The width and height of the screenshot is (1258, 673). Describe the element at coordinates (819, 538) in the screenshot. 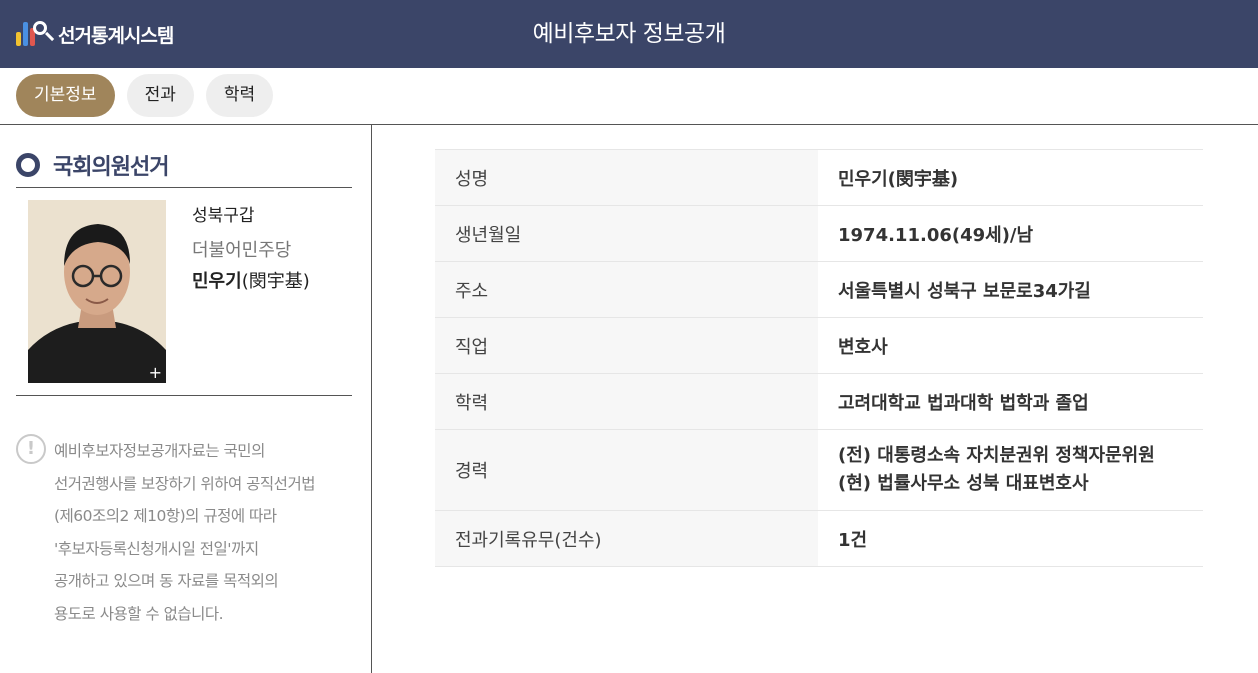

I see `table-row: 전과기록유무(건수) 1건` at that location.